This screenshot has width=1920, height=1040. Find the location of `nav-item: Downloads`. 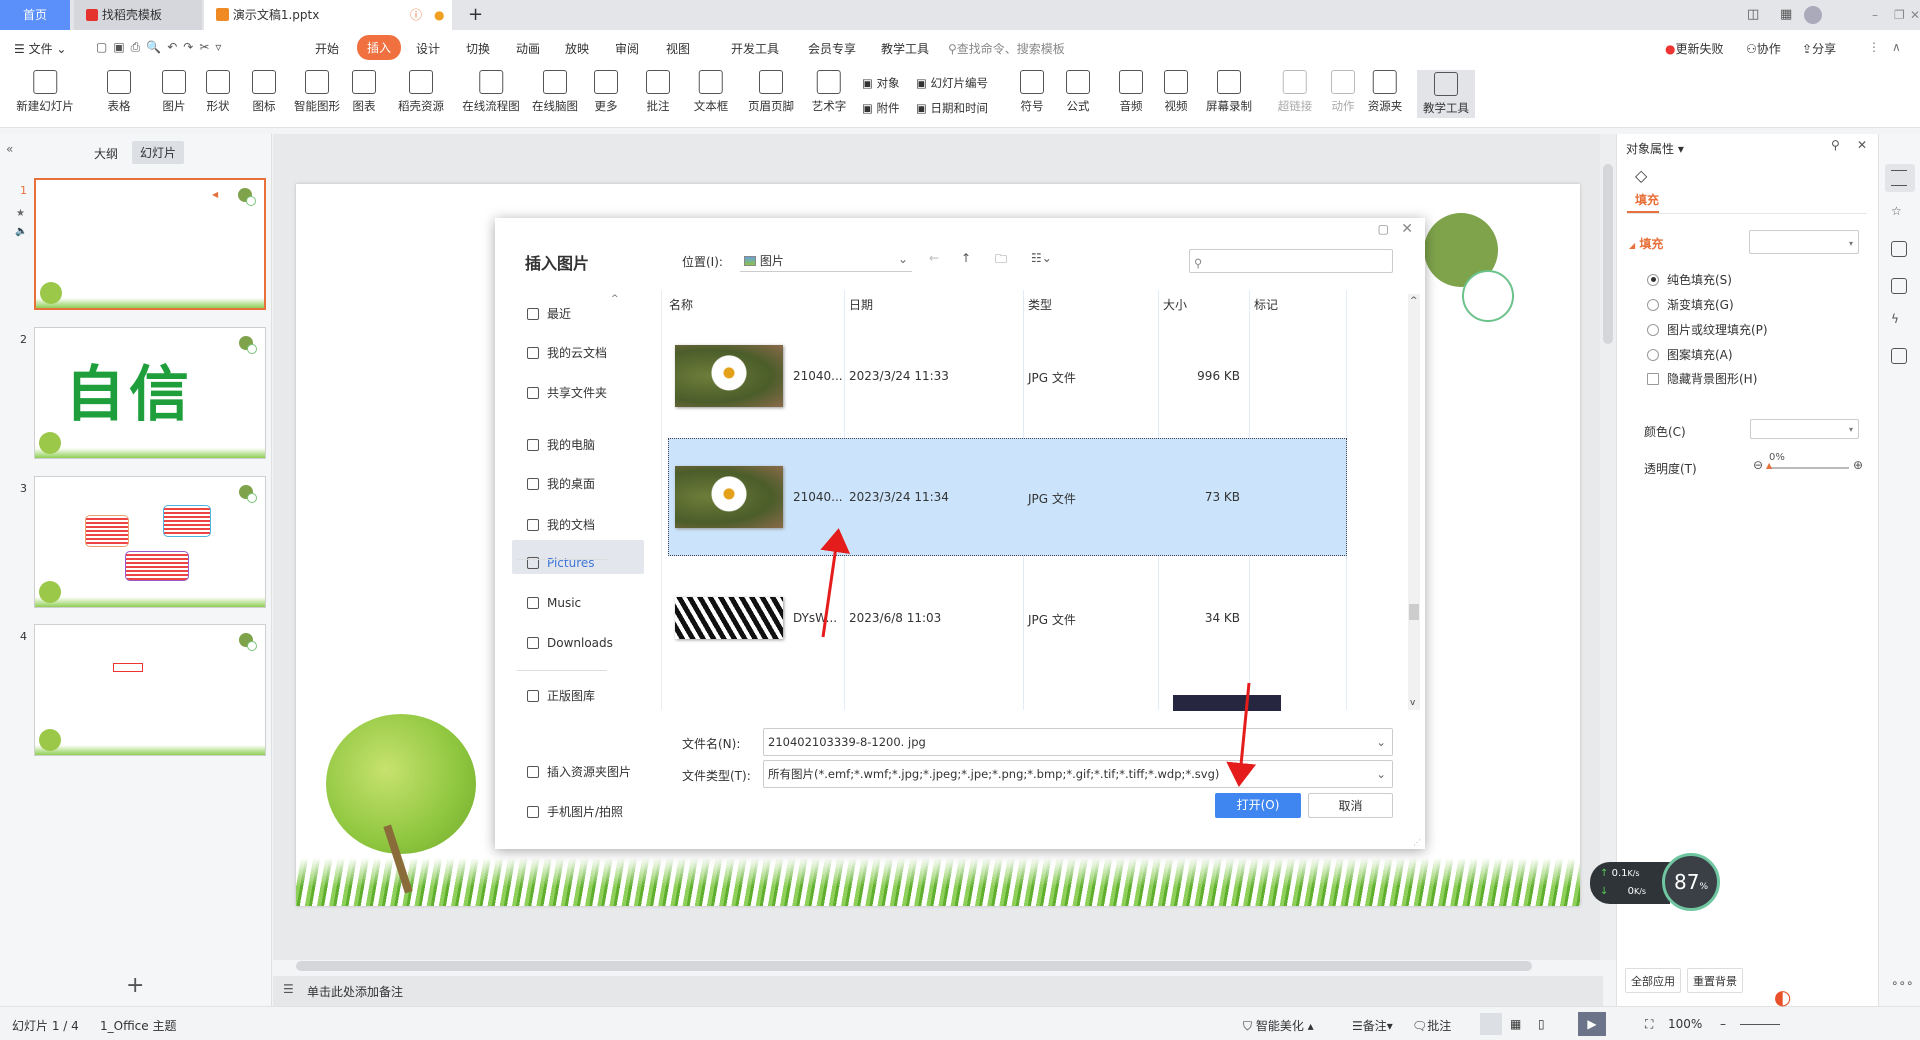

nav-item: Downloads is located at coordinates (570, 643).